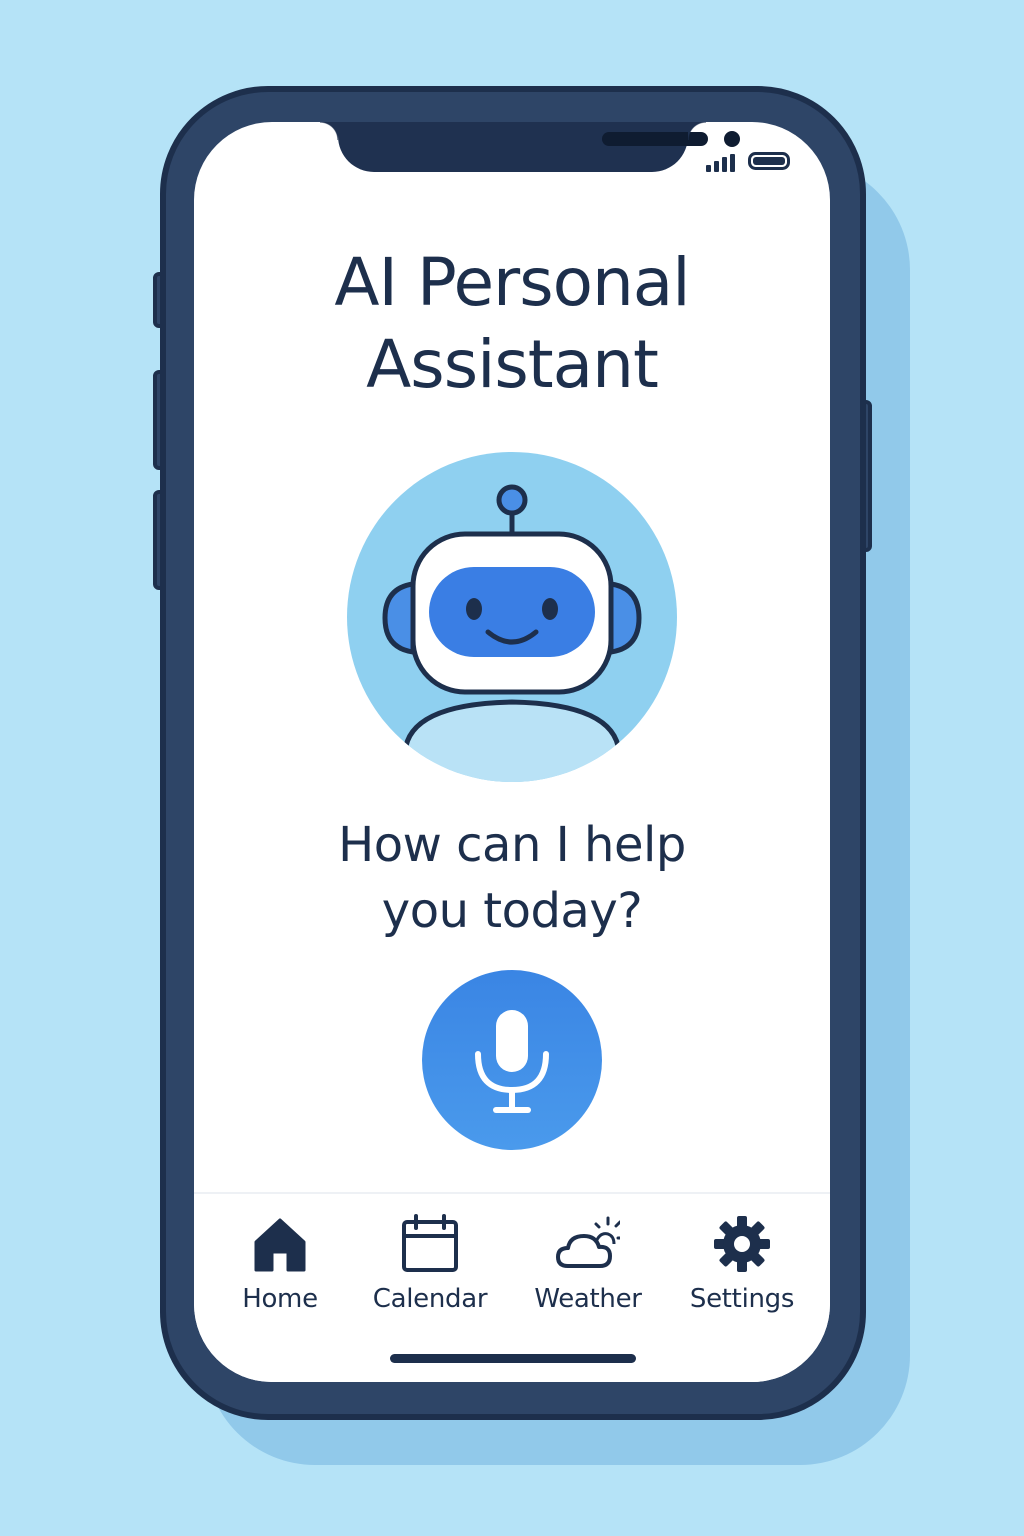  I want to click on home-indicator, so click(513, 1358).